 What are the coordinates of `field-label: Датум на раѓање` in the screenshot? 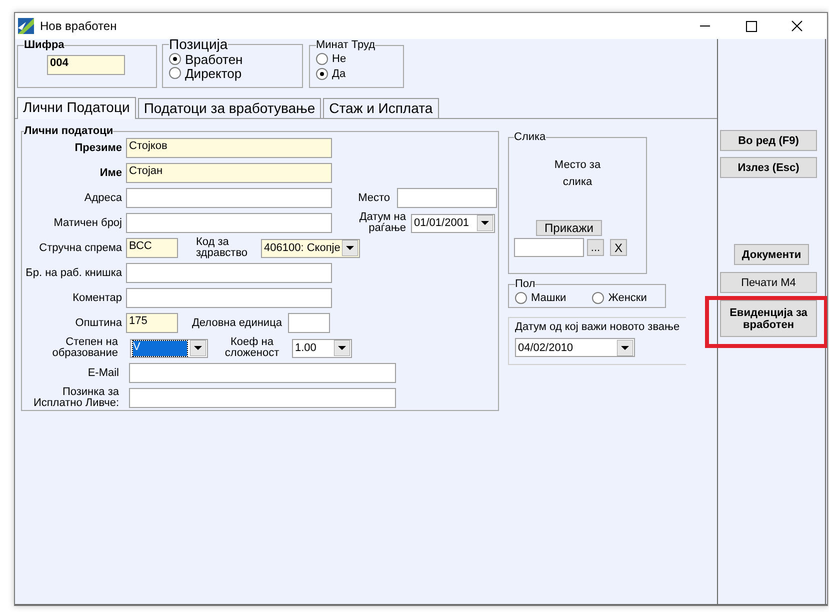 It's located at (382, 223).